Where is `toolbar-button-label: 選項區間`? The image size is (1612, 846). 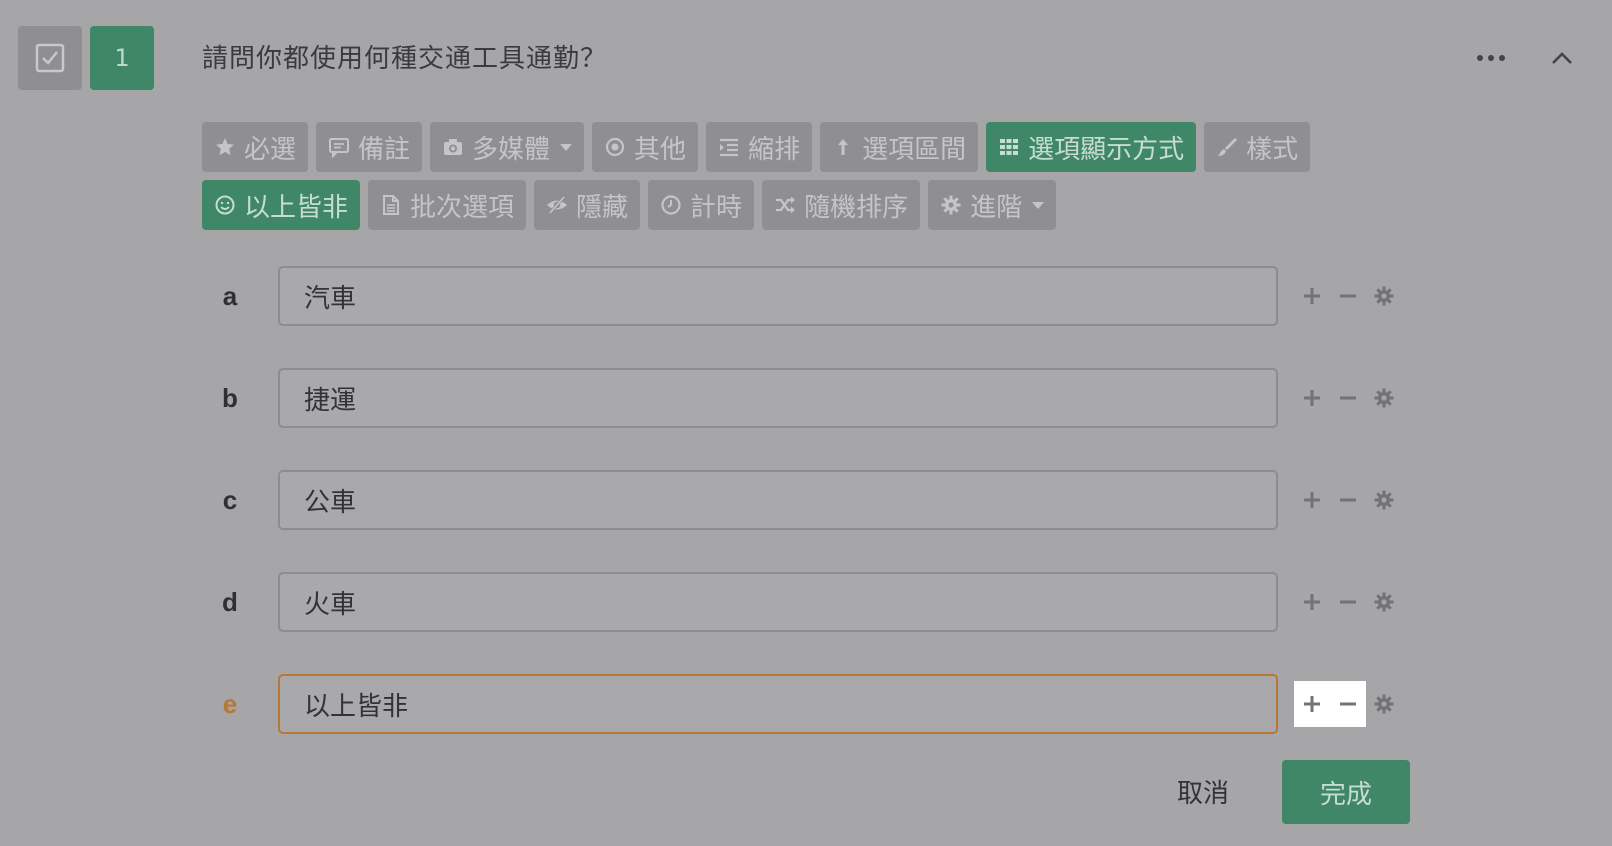
toolbar-button-label: 選項區間 is located at coordinates (914, 149).